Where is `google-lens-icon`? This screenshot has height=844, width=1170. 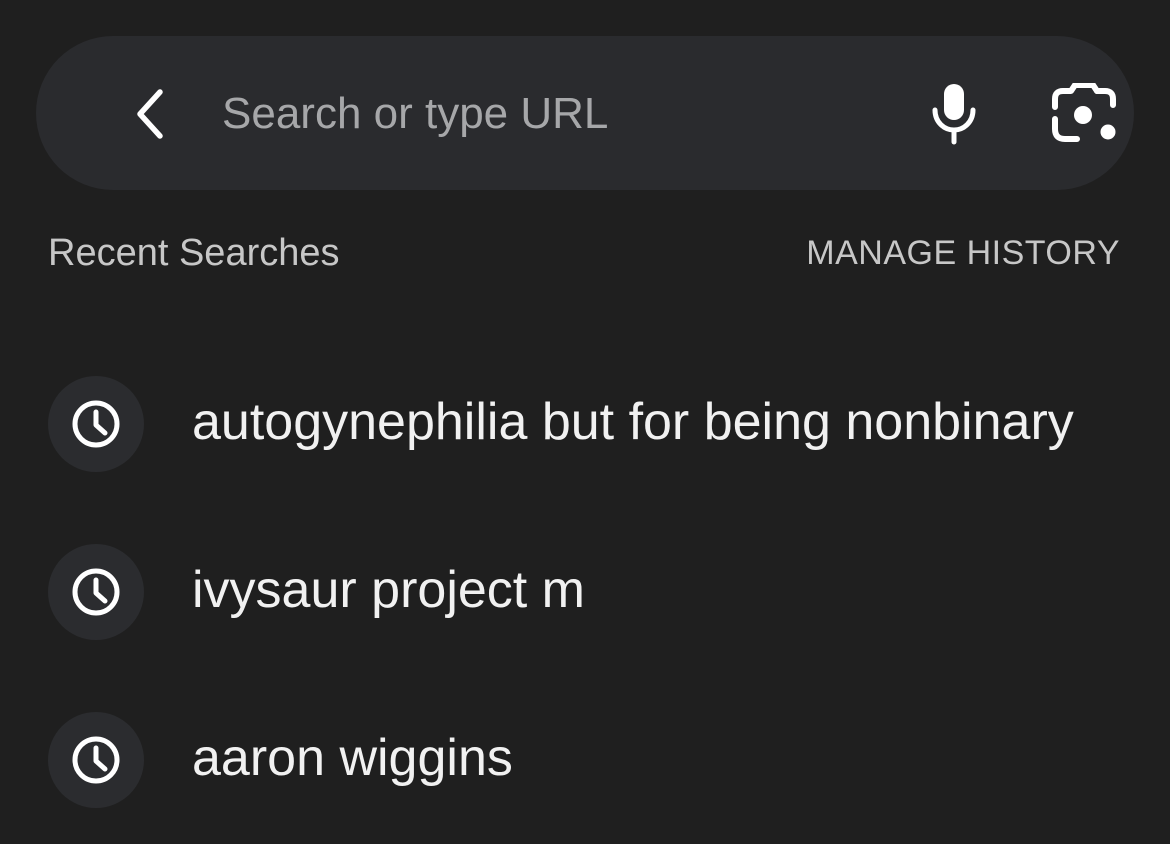 google-lens-icon is located at coordinates (1084, 112).